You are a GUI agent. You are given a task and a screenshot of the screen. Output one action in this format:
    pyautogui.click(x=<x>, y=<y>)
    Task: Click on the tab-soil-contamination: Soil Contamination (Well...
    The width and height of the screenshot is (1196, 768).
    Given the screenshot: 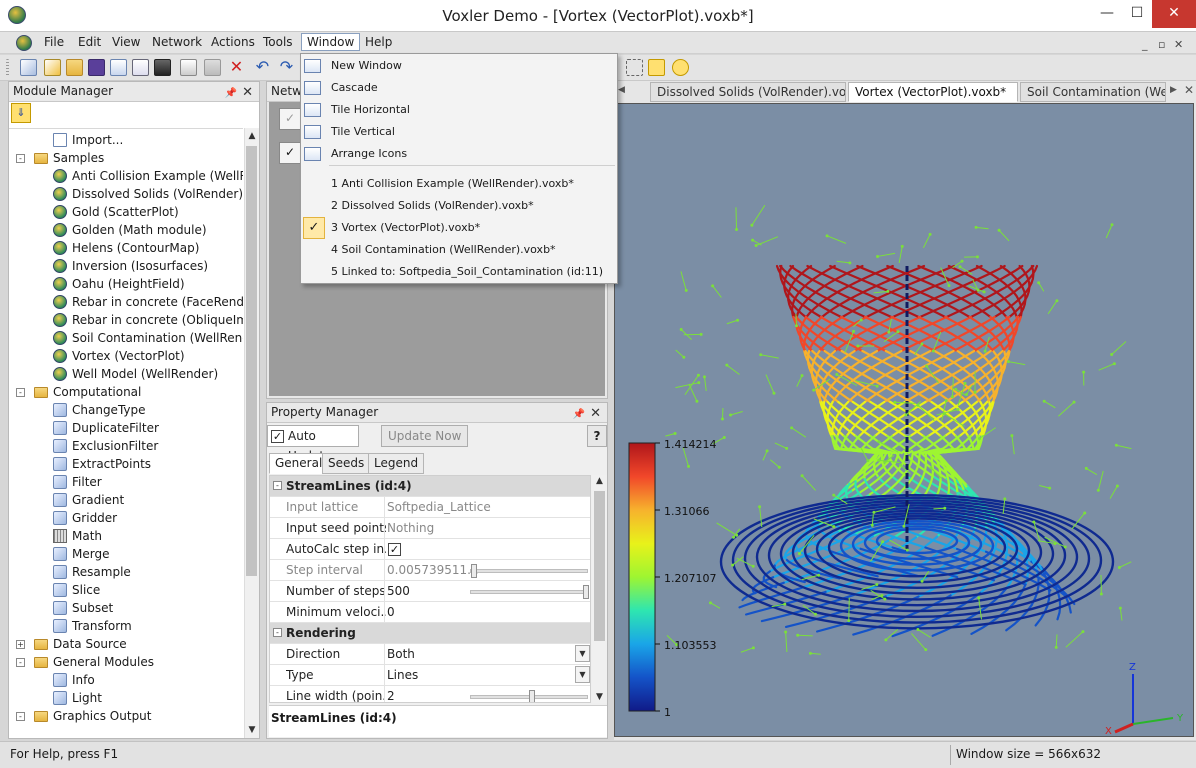 What is the action you would take?
    pyautogui.click(x=1093, y=92)
    